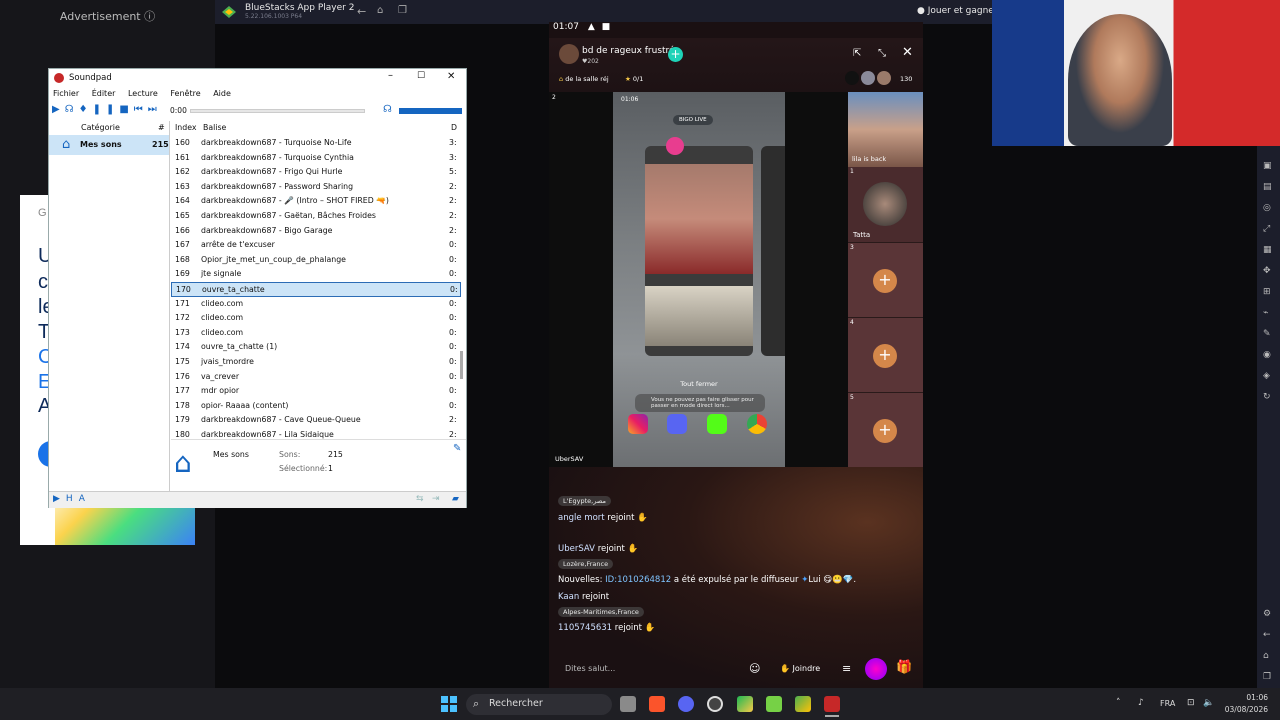 The width and height of the screenshot is (1280, 720). What do you see at coordinates (581, 518) in the screenshot?
I see `chat-user: angle mort` at bounding box center [581, 518].